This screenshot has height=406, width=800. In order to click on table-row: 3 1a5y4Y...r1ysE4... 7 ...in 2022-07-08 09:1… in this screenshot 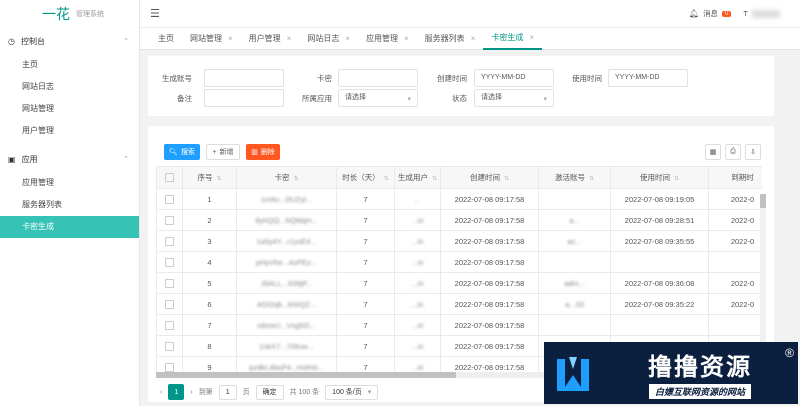, I will do `click(459, 241)`.